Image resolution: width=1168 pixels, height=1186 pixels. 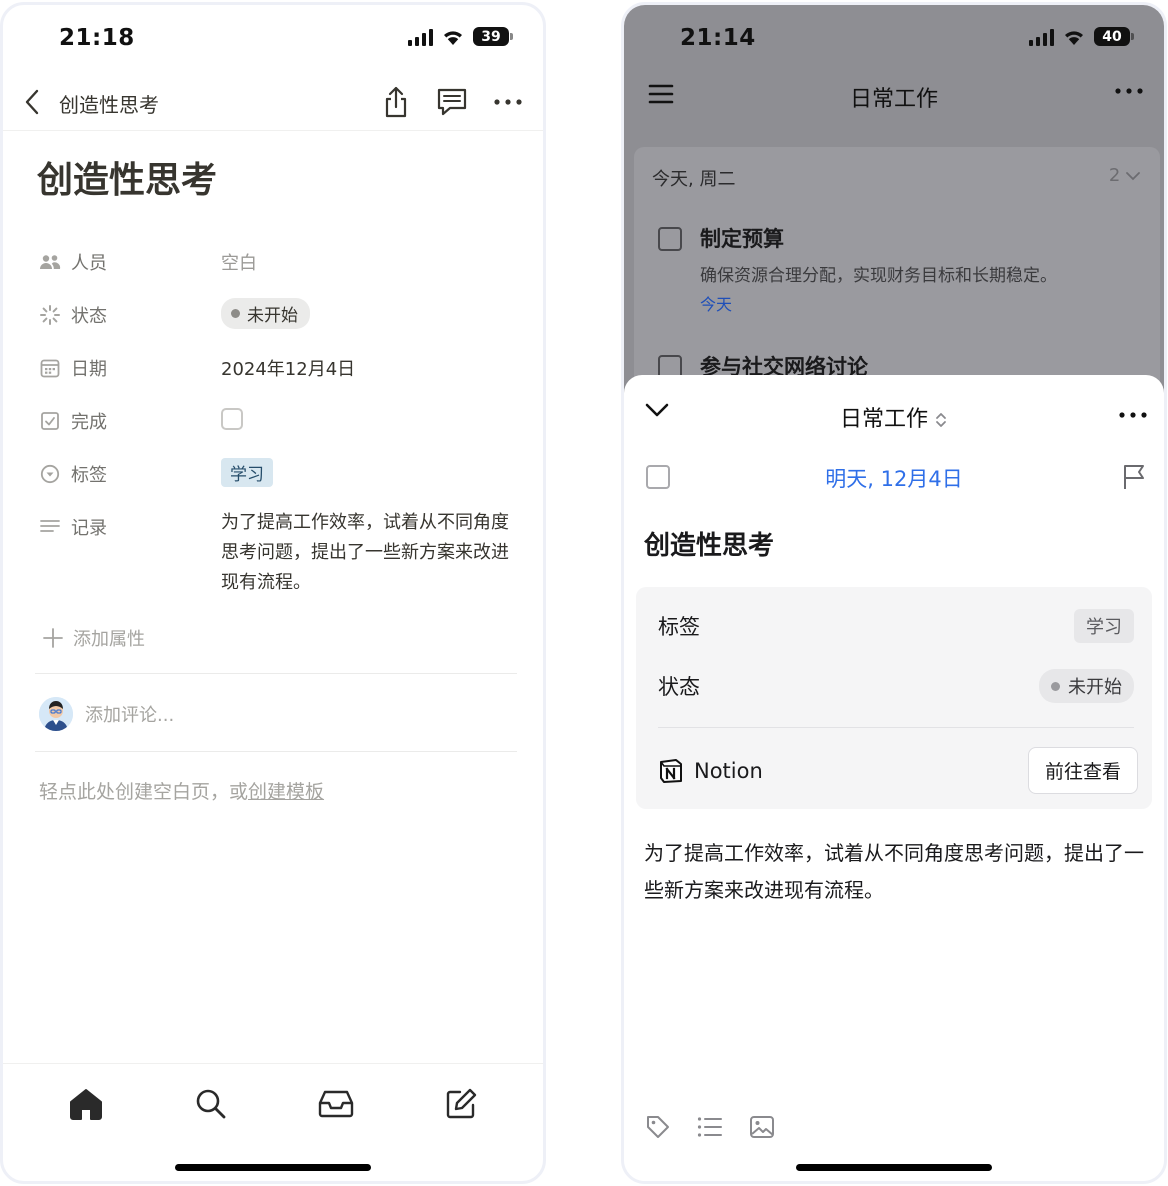 I want to click on tag-button, so click(x=658, y=1127).